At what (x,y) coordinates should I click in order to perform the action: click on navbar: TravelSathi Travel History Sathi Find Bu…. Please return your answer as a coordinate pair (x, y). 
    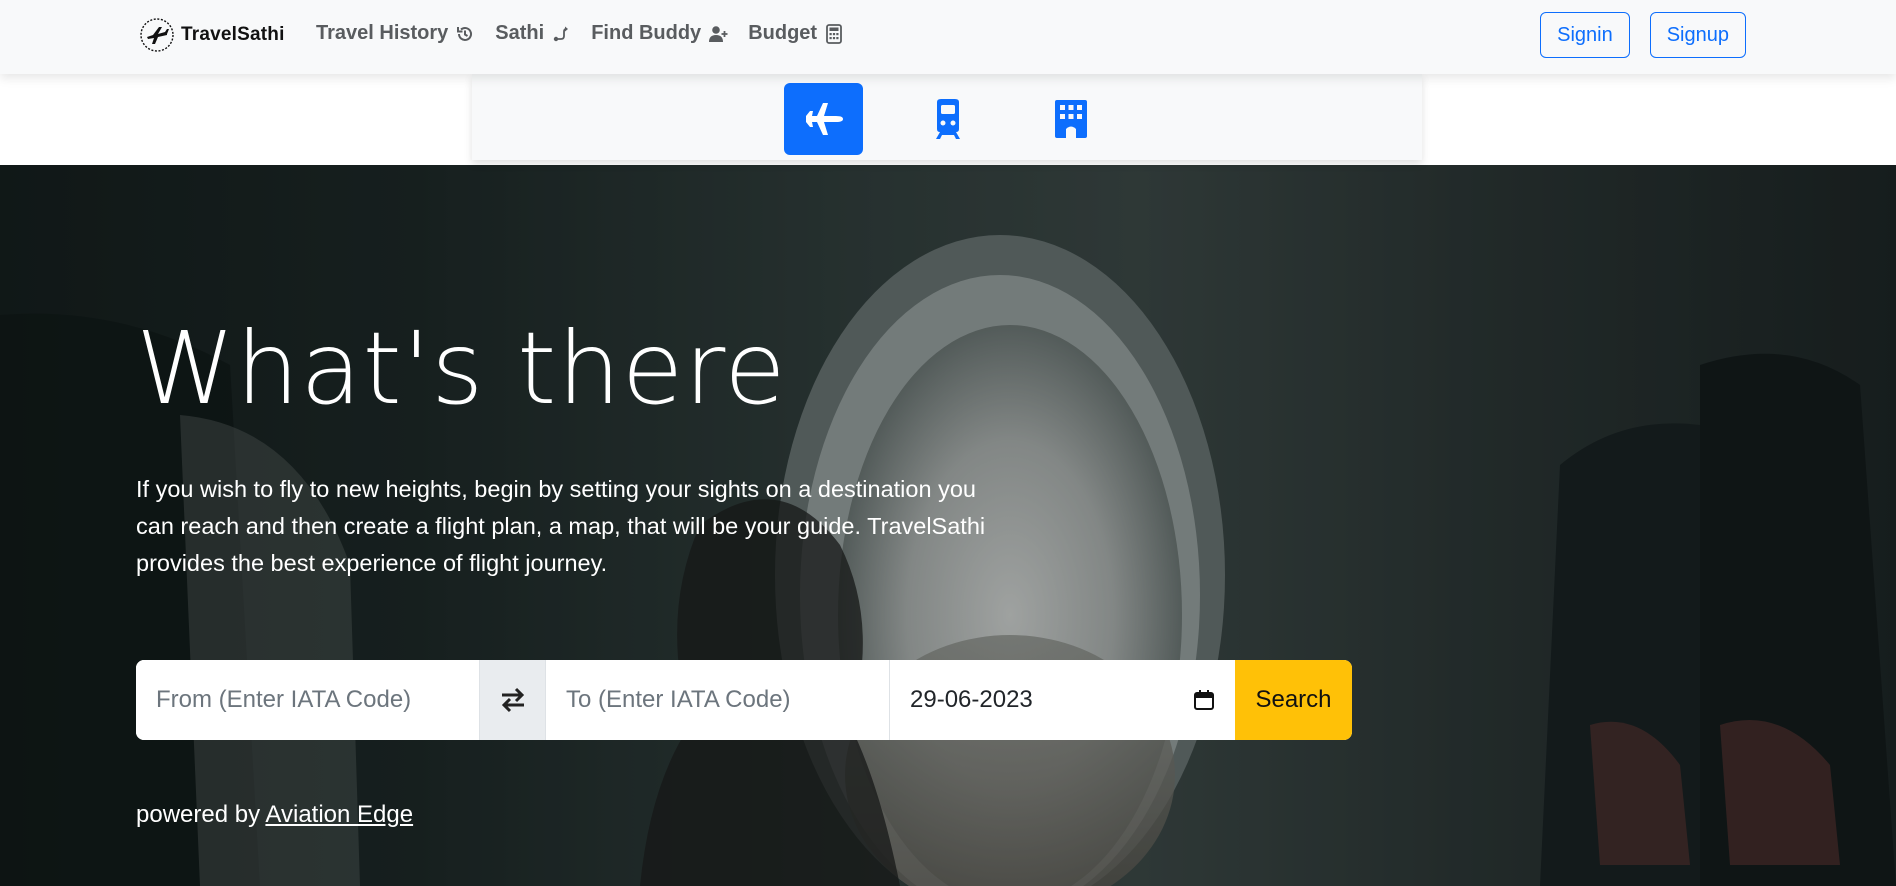
    Looking at the image, I should click on (948, 37).